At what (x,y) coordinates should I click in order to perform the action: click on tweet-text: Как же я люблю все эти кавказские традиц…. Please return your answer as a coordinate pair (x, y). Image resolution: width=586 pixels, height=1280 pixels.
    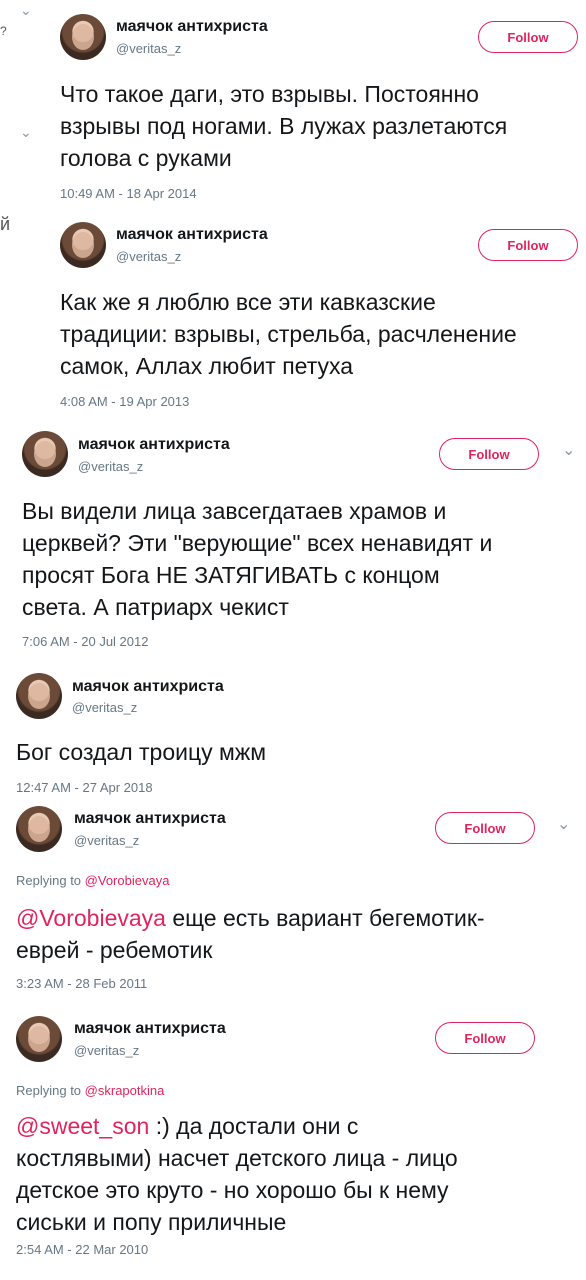
    Looking at the image, I should click on (288, 334).